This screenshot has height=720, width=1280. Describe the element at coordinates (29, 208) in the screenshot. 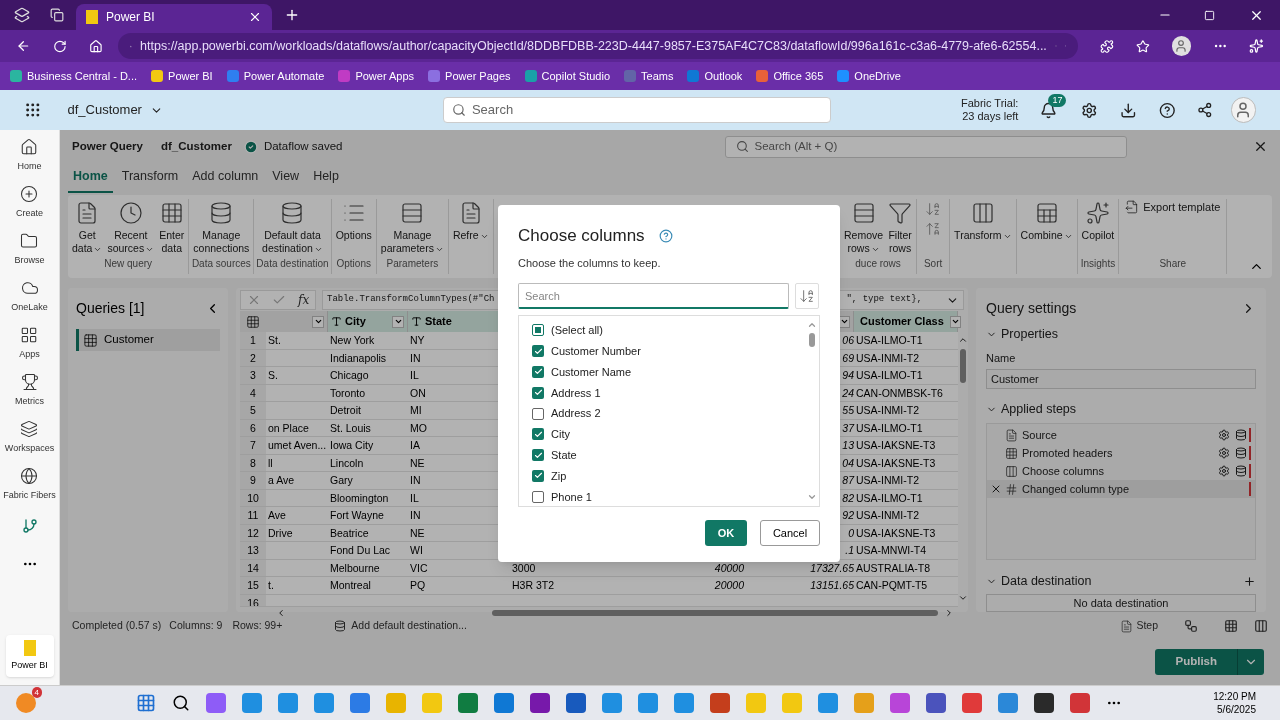

I see `nav-item: Create` at that location.